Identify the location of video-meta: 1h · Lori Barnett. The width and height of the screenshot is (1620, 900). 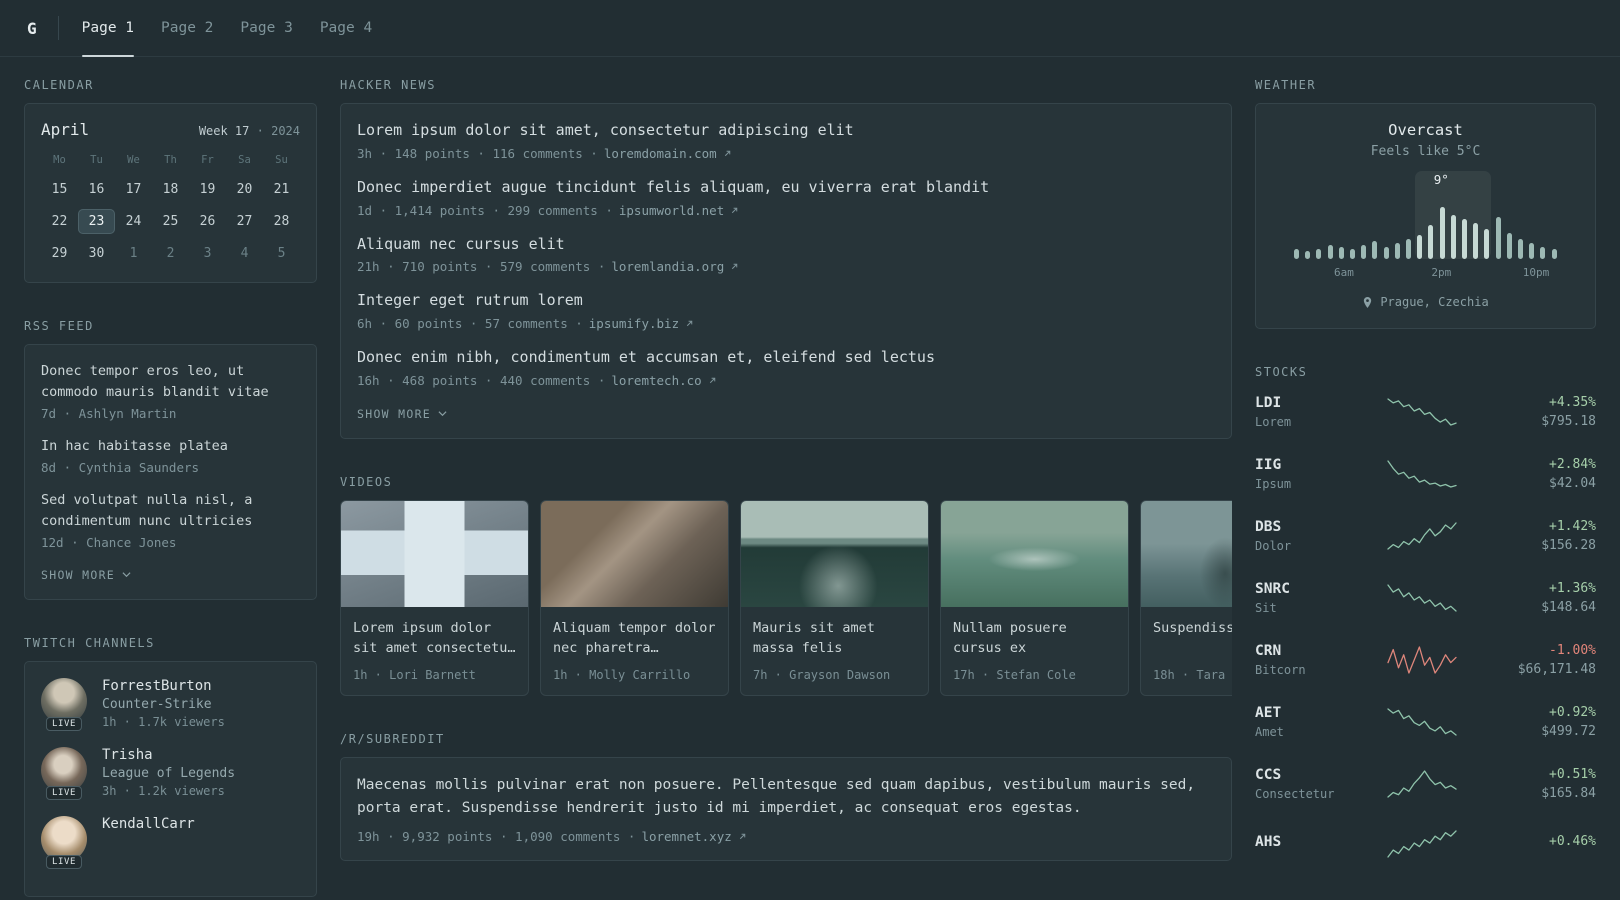
(414, 674).